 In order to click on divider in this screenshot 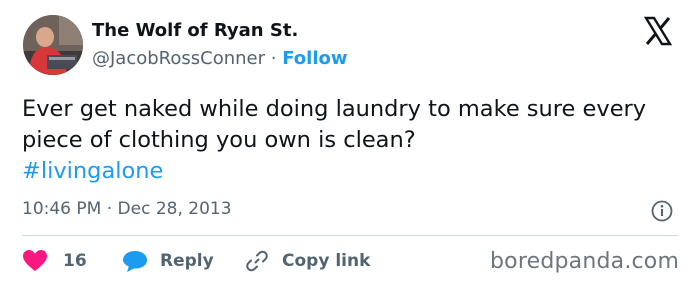, I will do `click(350, 235)`.